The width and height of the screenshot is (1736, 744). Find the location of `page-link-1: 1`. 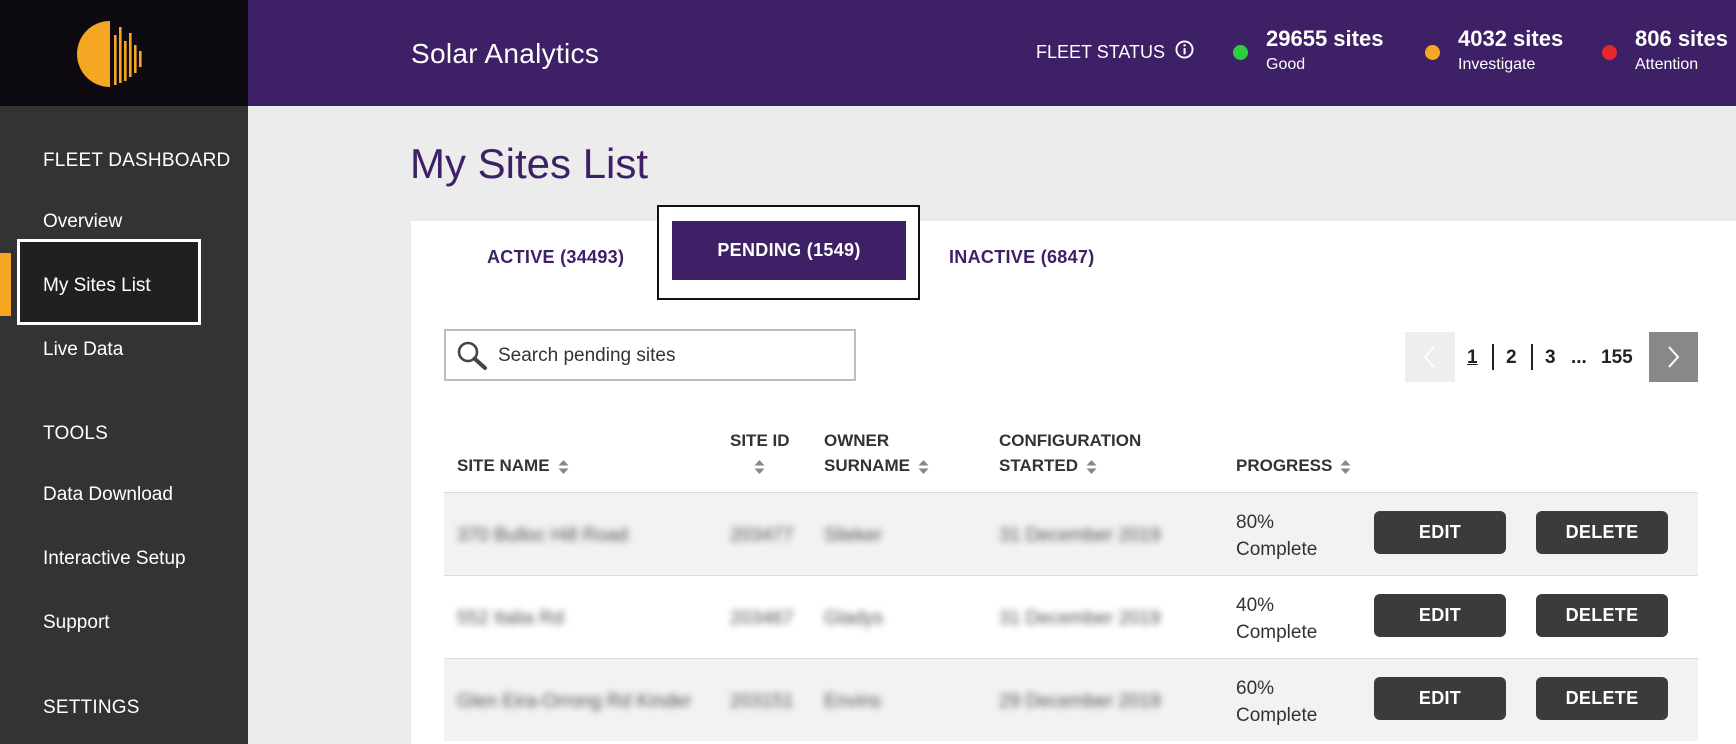

page-link-1: 1 is located at coordinates (1472, 358).